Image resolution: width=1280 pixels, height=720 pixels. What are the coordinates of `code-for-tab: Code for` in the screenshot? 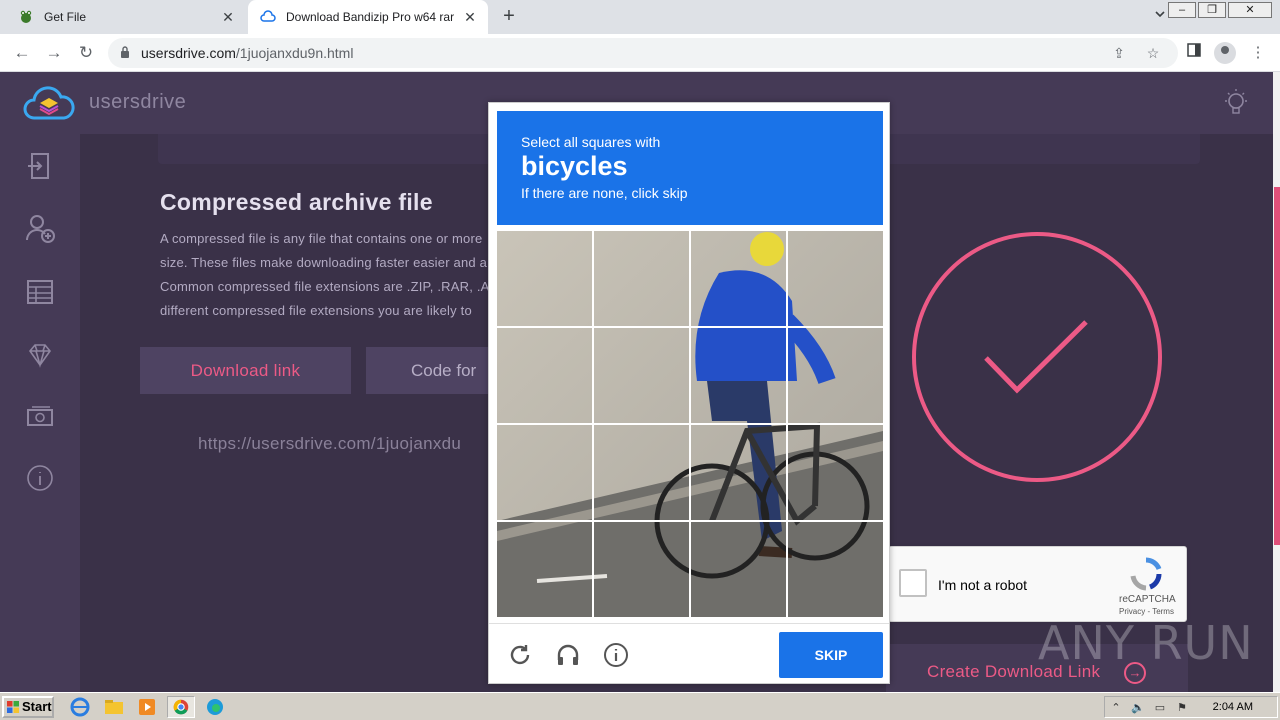 It's located at (431, 370).